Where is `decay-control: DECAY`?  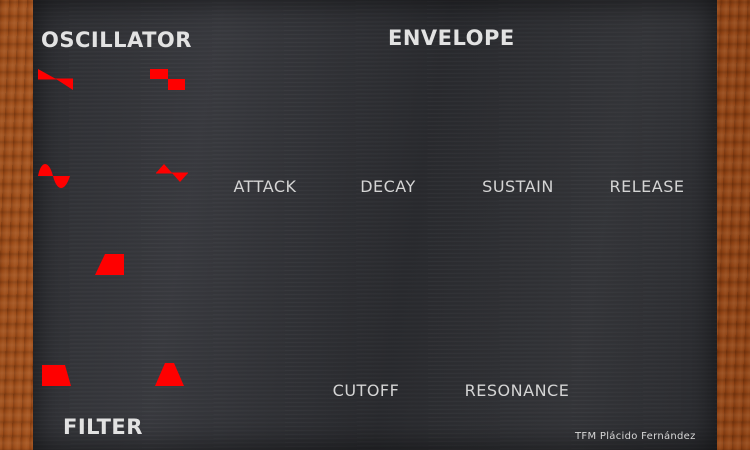
decay-control: DECAY is located at coordinates (388, 186).